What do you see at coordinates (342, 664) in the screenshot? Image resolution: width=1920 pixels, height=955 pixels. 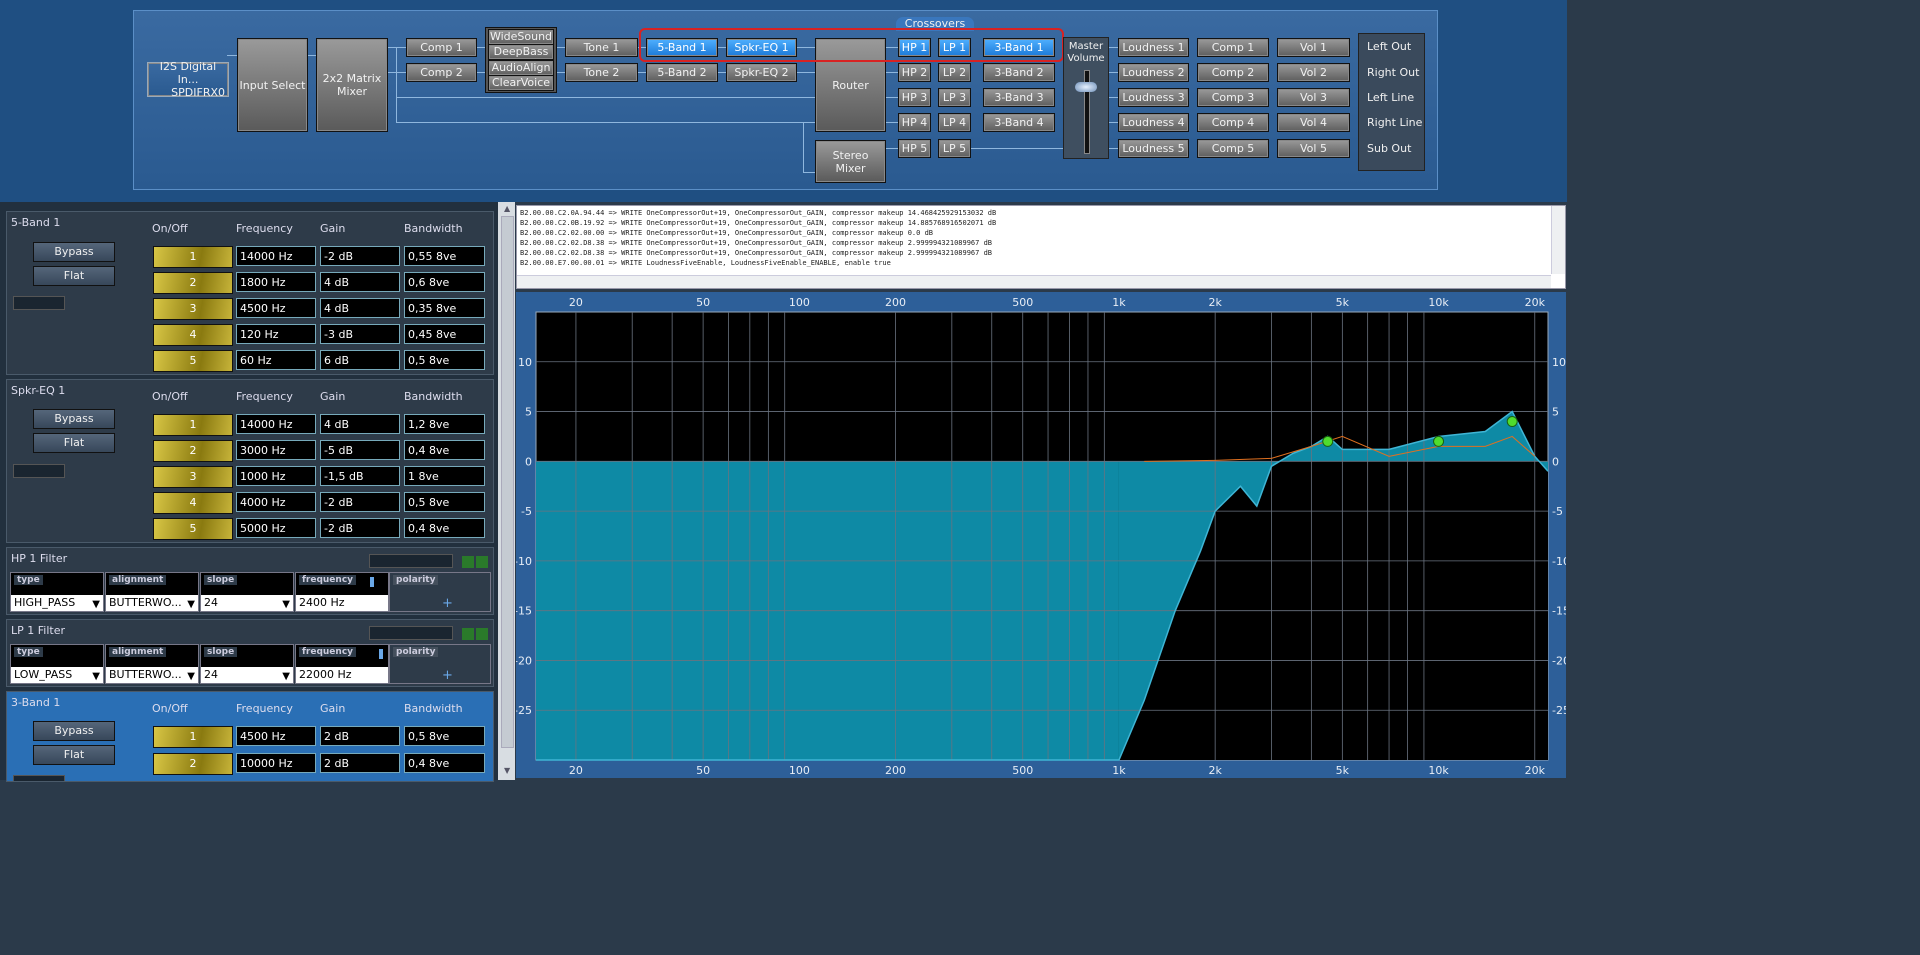 I see `frequency-field: frequency 22000 Hz` at bounding box center [342, 664].